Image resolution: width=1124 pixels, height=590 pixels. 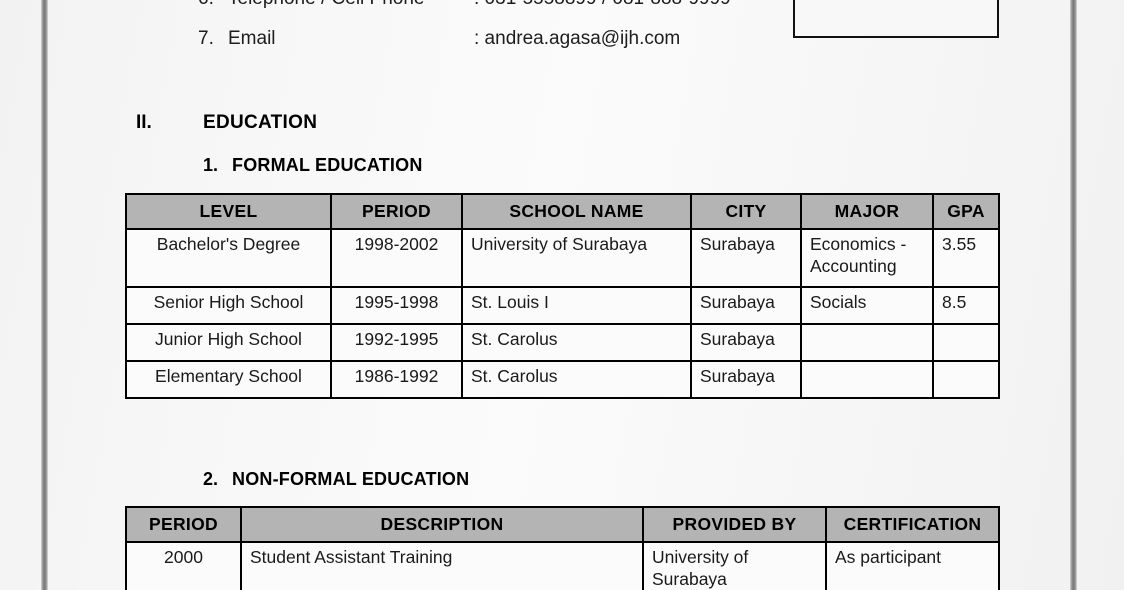 What do you see at coordinates (602, 5) in the screenshot?
I see `contact-phone-value: : 031-5558899 / 081-888-9999` at bounding box center [602, 5].